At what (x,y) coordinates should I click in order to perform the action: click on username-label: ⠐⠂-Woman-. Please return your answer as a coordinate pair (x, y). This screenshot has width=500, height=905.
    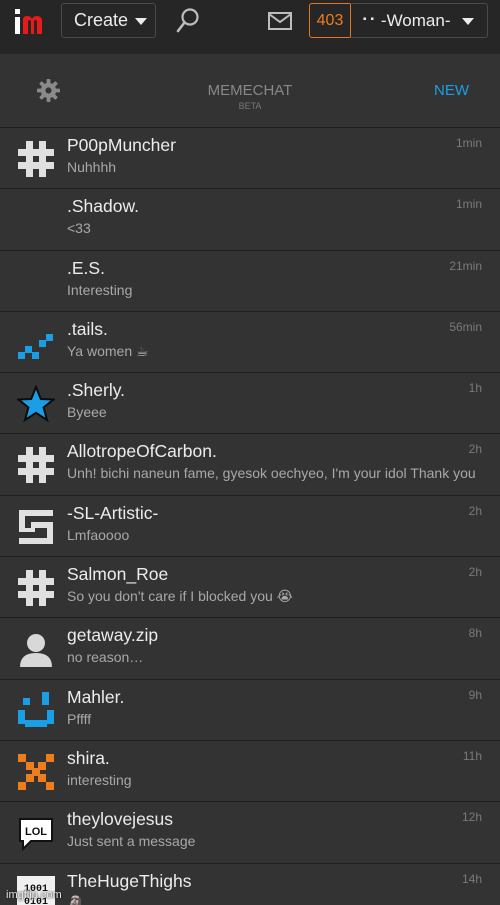
    Looking at the image, I should click on (403, 20).